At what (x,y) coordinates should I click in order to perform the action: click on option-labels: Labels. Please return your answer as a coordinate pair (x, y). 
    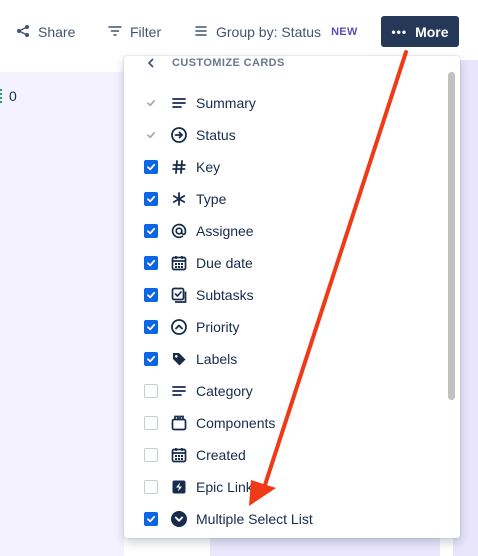
    Looking at the image, I should click on (190, 359).